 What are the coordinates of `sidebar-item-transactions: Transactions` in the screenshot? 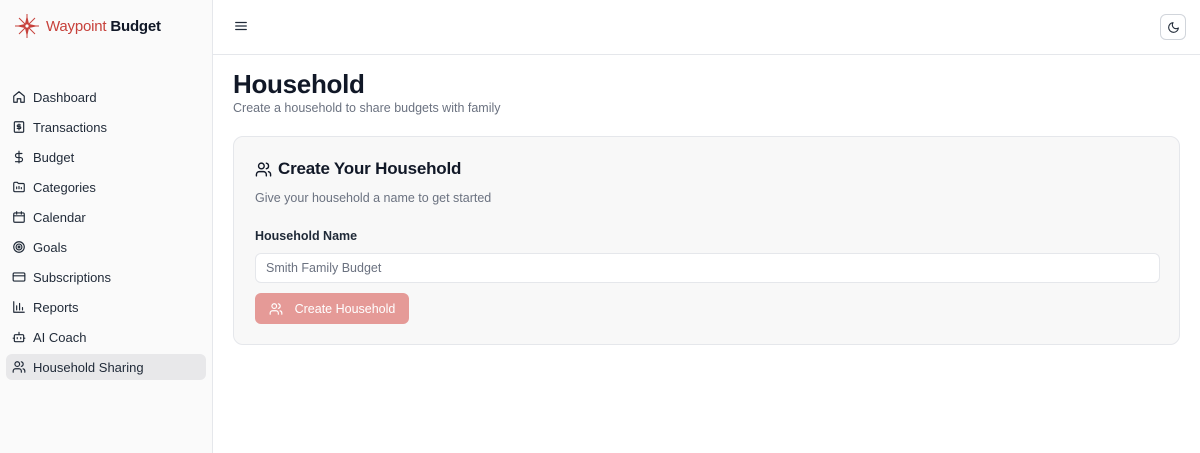 It's located at (106, 127).